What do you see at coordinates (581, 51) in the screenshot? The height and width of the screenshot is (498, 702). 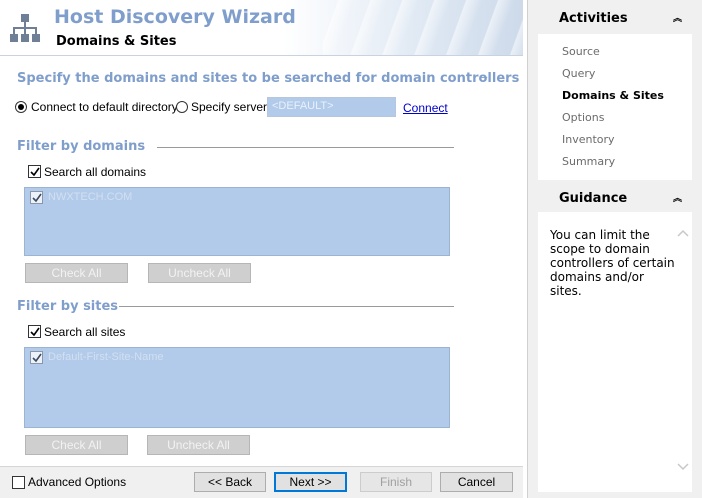 I see `activity-item-source: Source` at bounding box center [581, 51].